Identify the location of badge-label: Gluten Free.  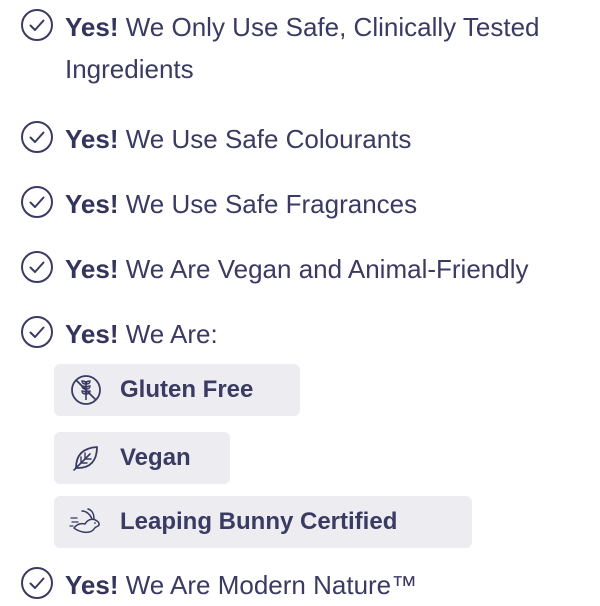
(187, 389).